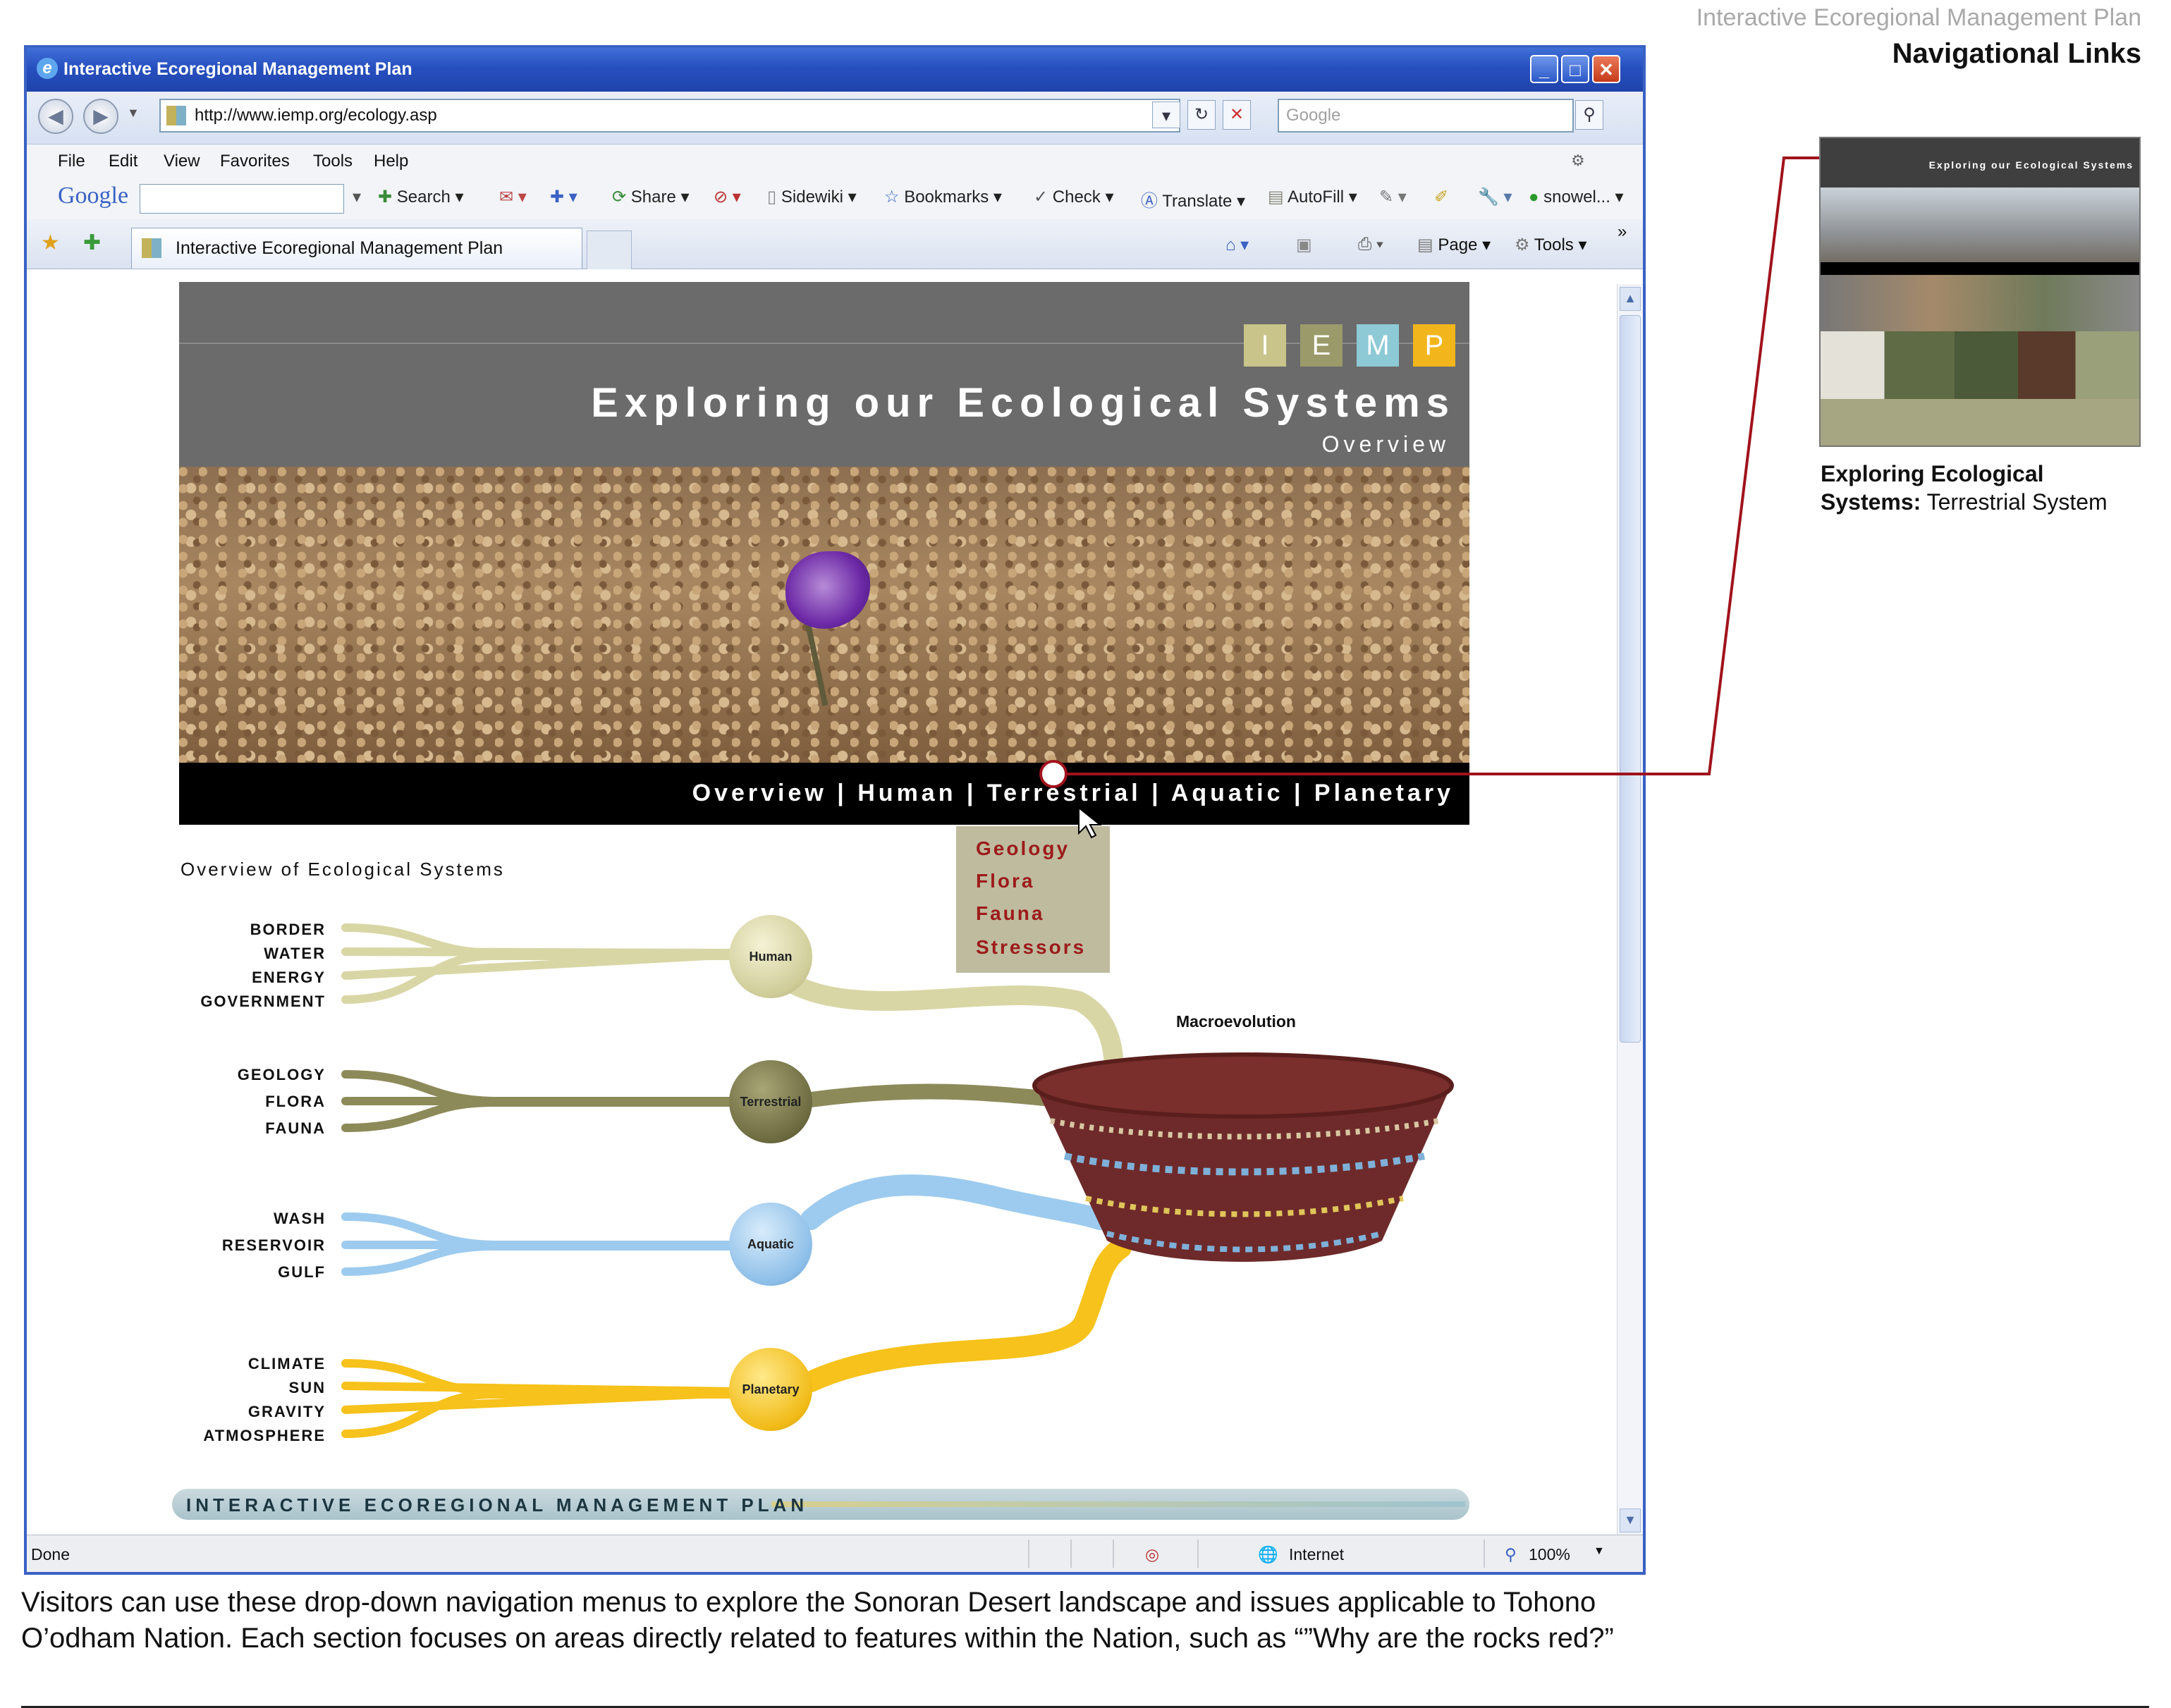  I want to click on thumbnail-title: Exploring our Ecological Systems, so click(2031, 165).